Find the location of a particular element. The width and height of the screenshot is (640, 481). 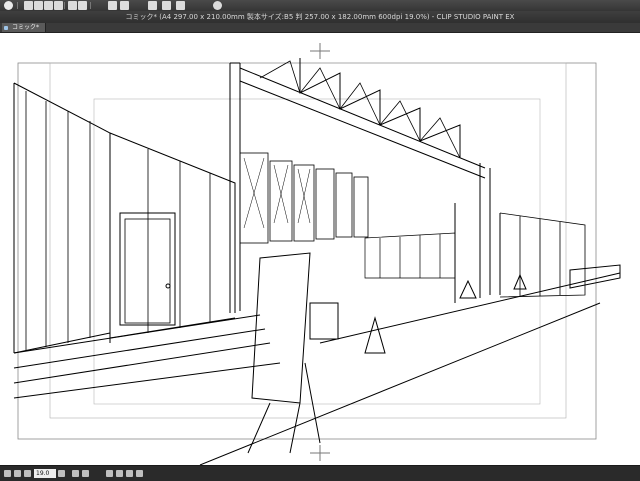

navigator-icon is located at coordinates (129, 473).